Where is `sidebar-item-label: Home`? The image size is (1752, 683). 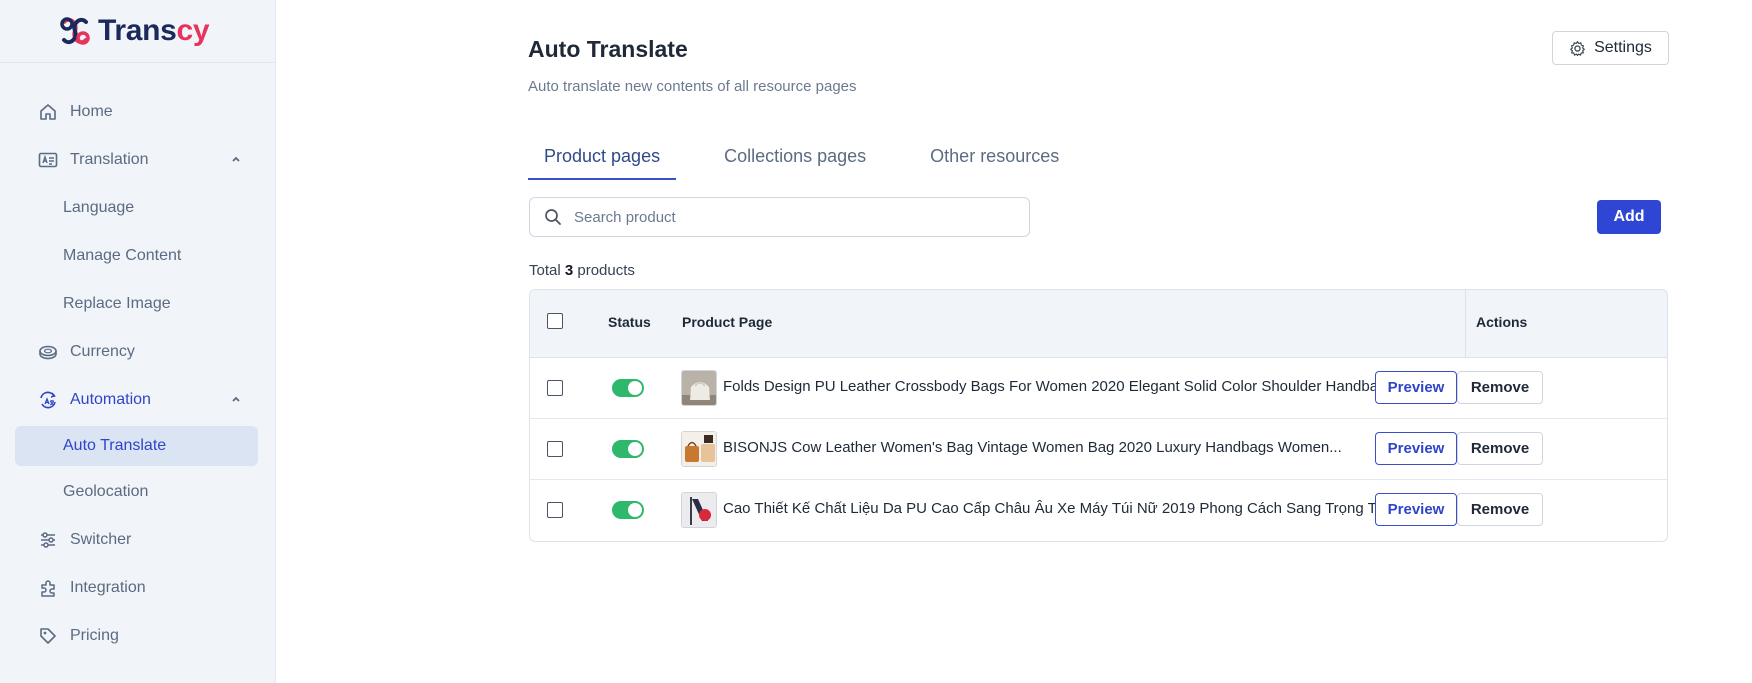 sidebar-item-label: Home is located at coordinates (91, 111).